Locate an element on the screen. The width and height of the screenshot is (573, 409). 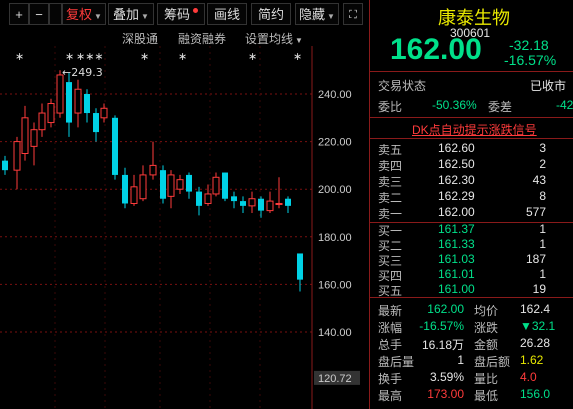
stat-label: 盘后量 is located at coordinates (396, 362).